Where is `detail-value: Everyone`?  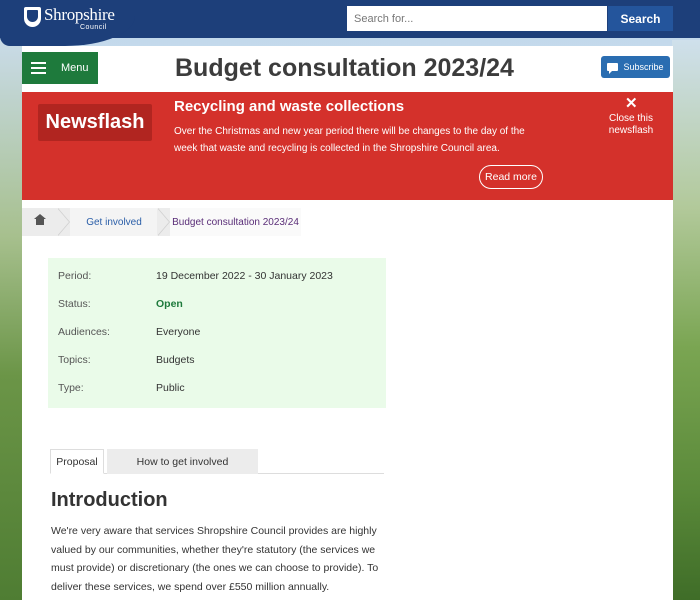 detail-value: Everyone is located at coordinates (178, 332).